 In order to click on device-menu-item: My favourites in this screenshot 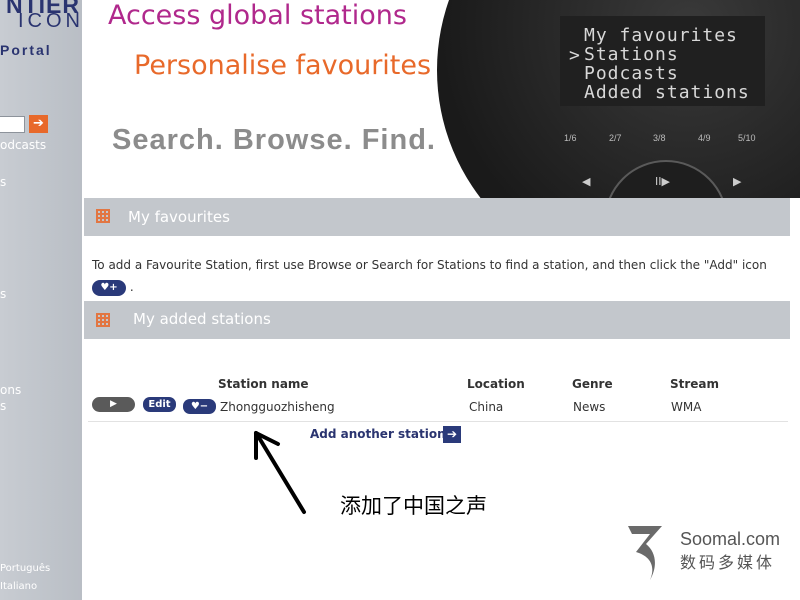, I will do `click(661, 35)`.